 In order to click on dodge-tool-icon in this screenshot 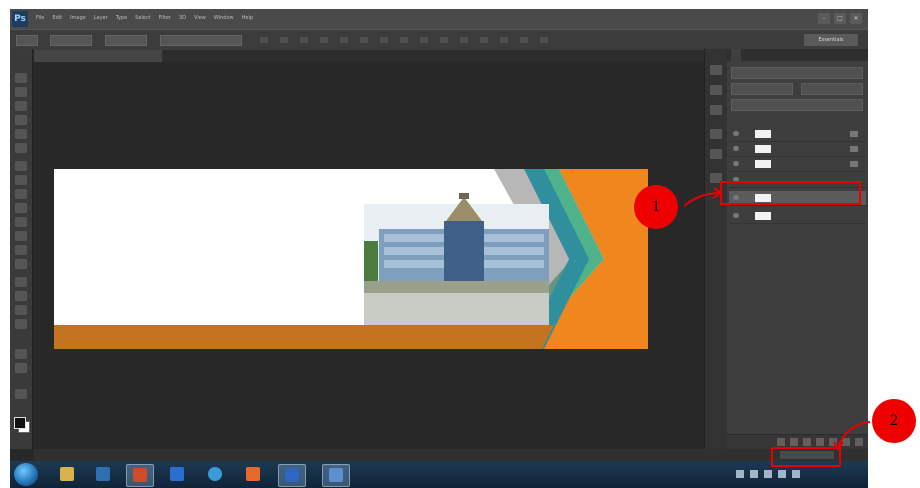, I will do `click(21, 264)`.